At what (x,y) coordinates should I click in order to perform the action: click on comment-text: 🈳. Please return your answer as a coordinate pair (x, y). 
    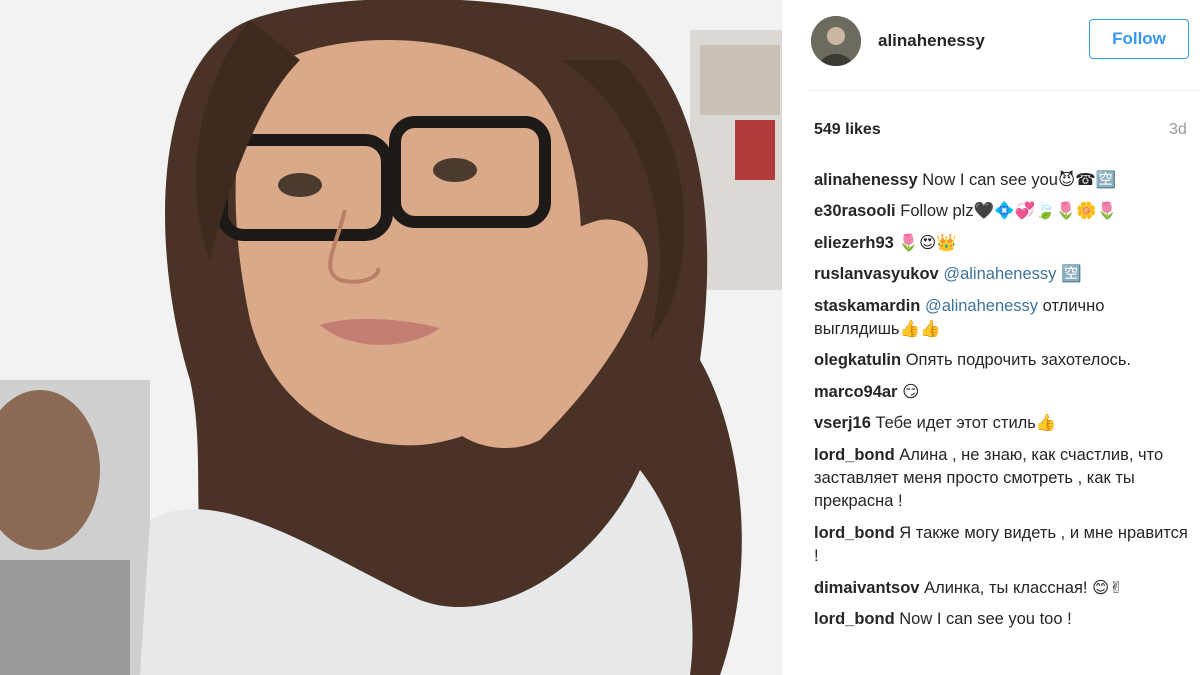
    Looking at the image, I should click on (1071, 274).